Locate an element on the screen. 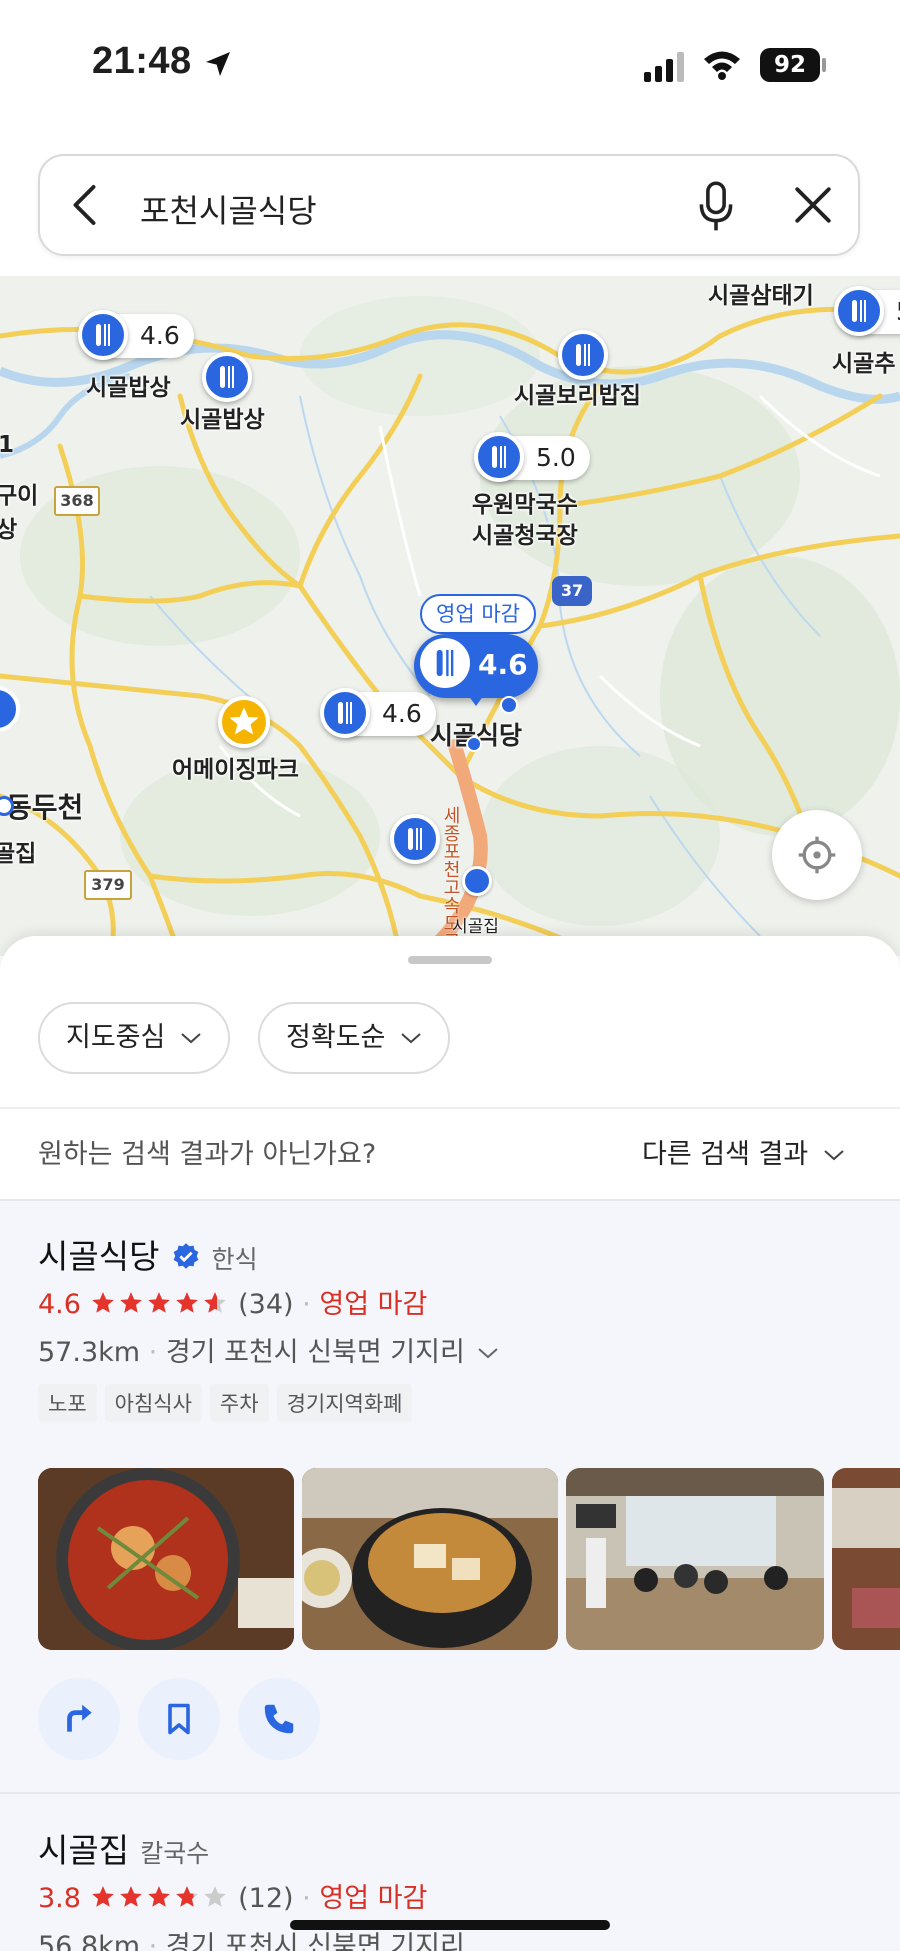 This screenshot has height=1951, width=900. map-pin-rating: 5.0 is located at coordinates (556, 457).